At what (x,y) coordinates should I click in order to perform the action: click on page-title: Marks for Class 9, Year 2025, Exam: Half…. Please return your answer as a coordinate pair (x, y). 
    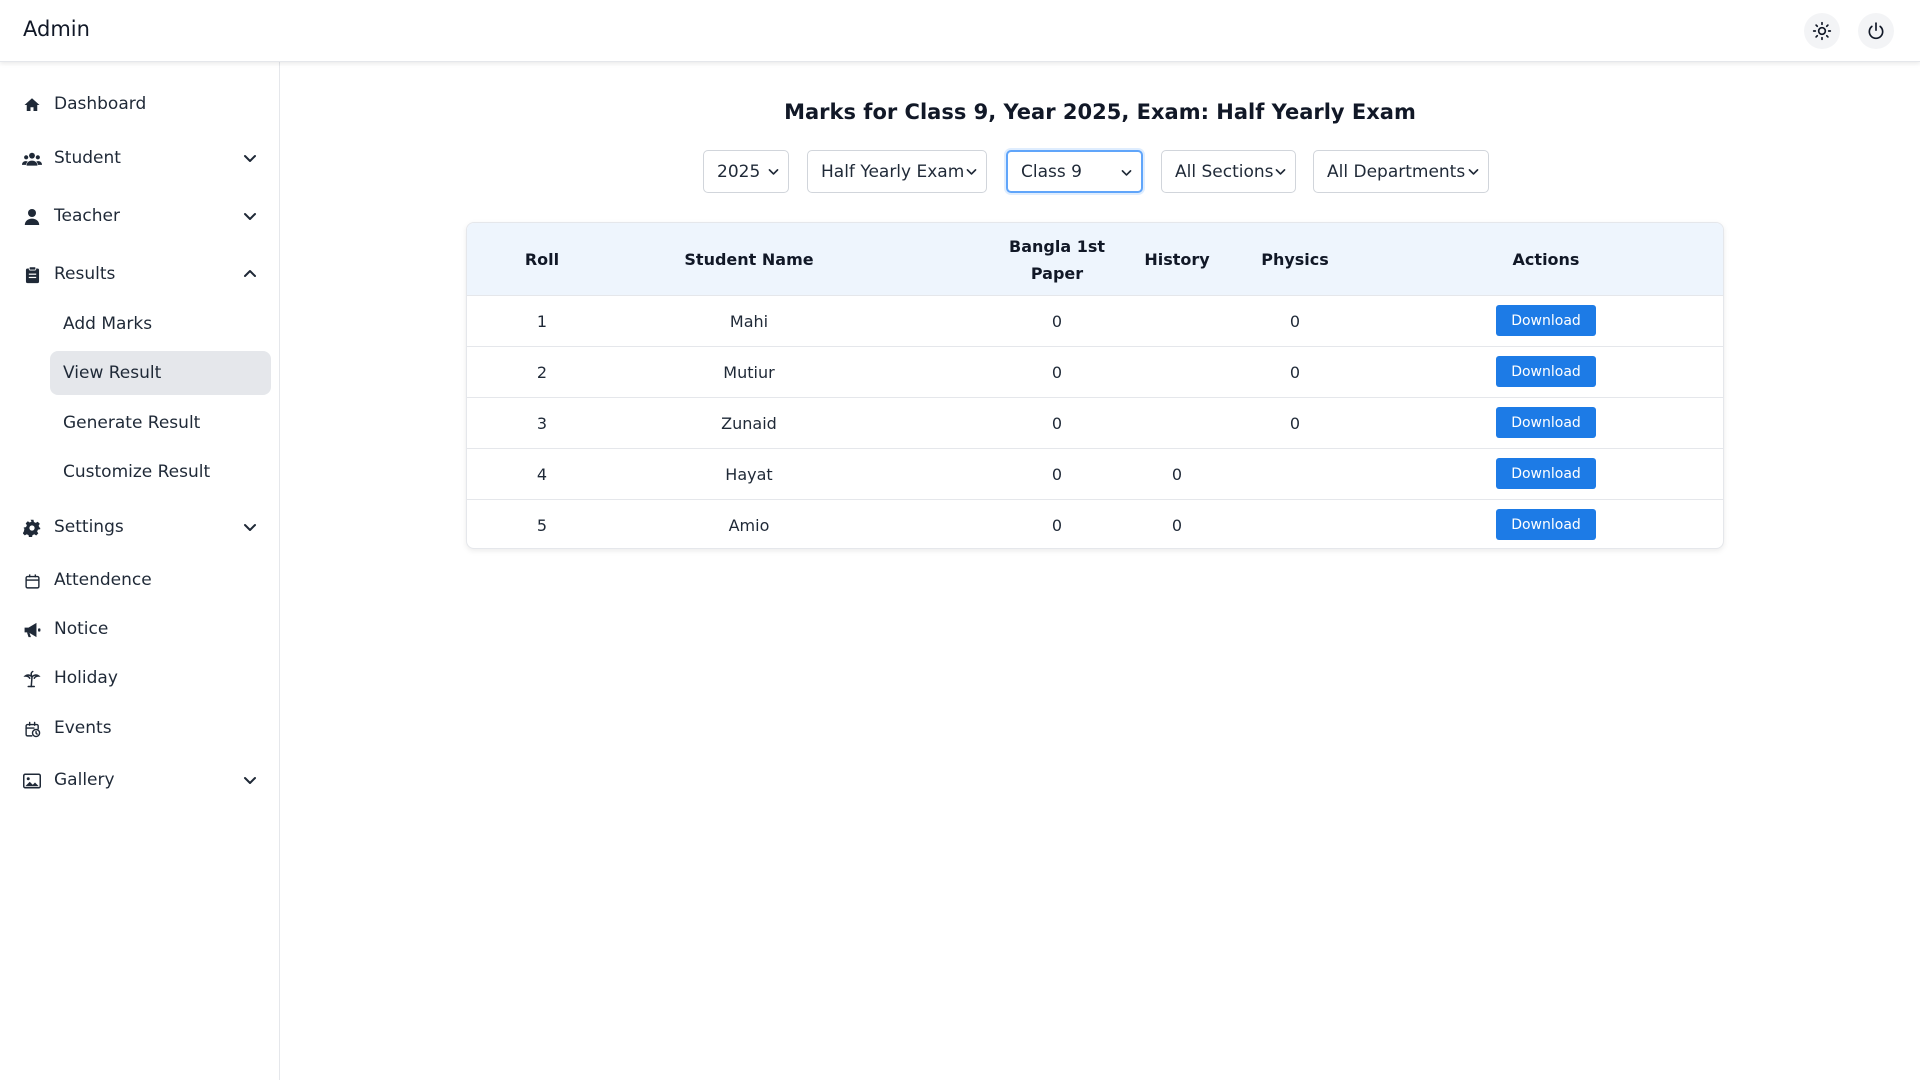
    Looking at the image, I should click on (1100, 112).